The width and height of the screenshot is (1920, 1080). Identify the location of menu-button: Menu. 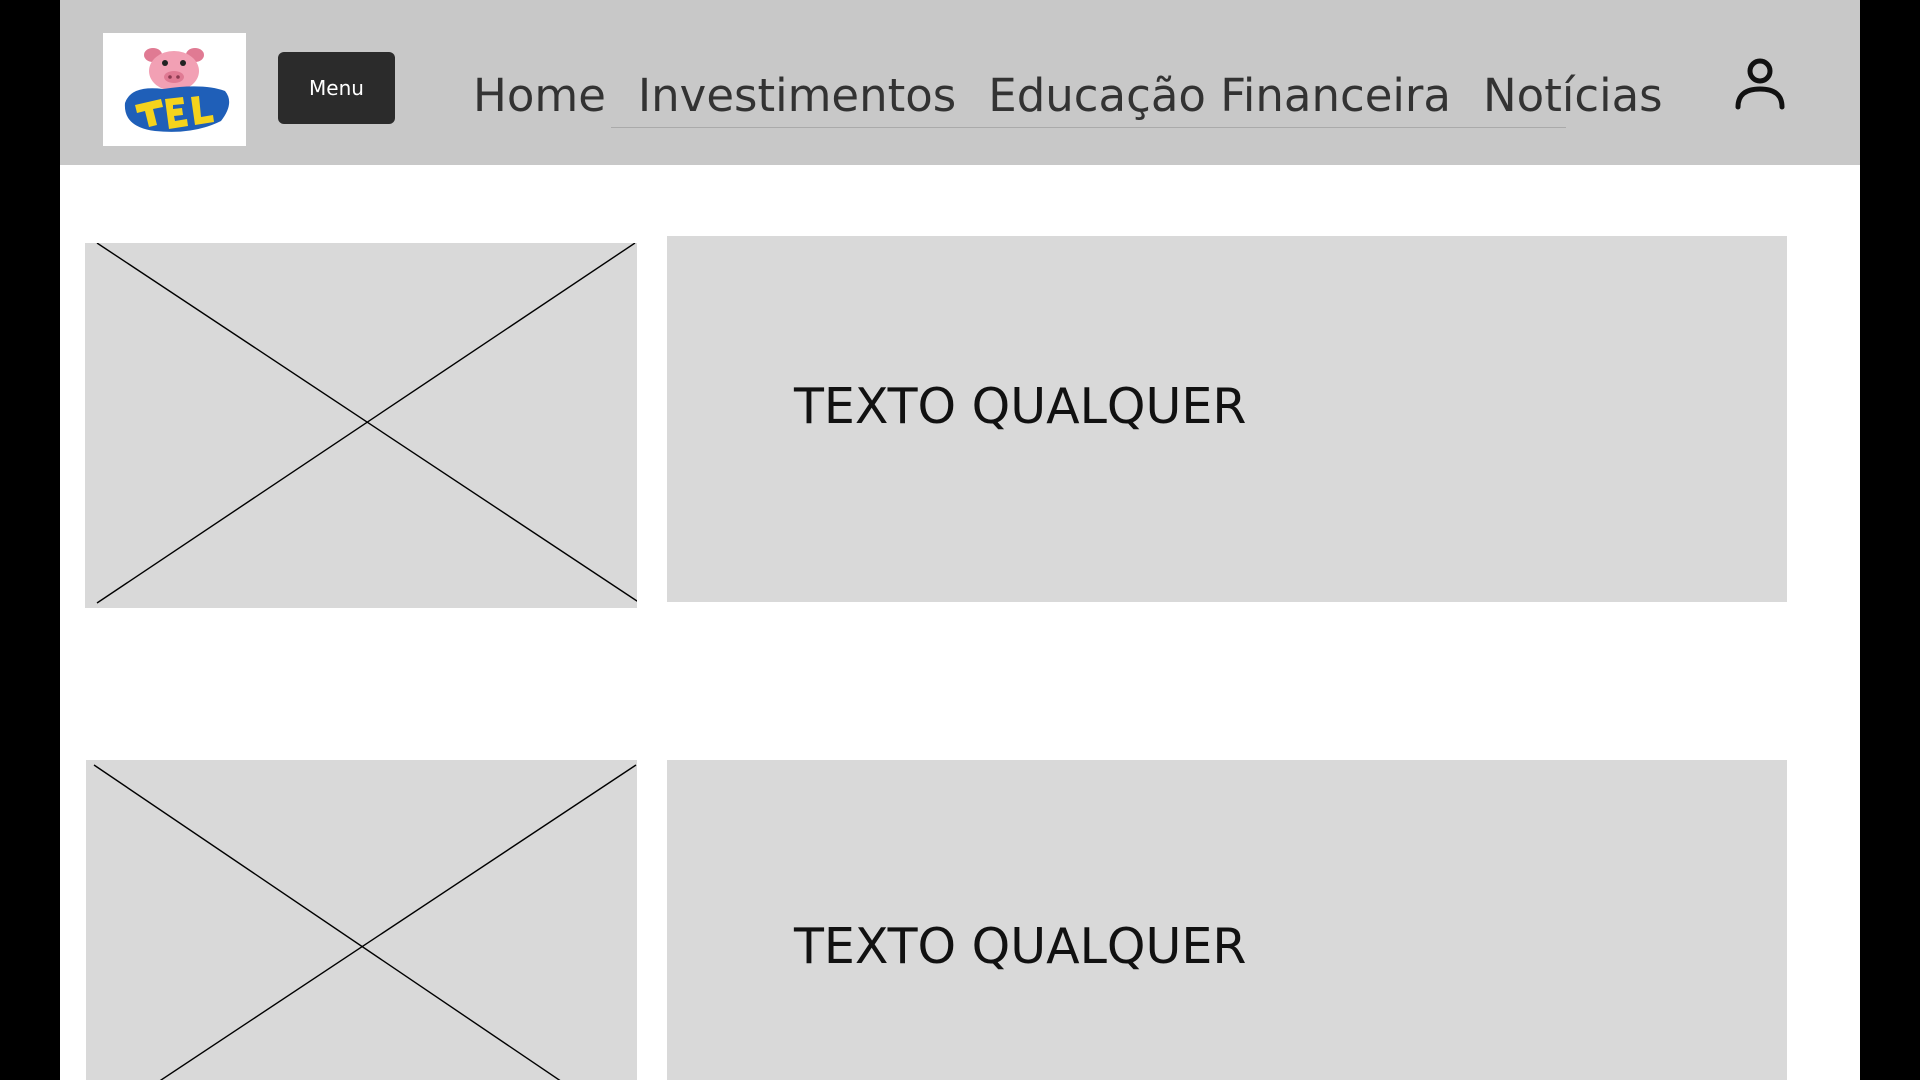
(336, 88).